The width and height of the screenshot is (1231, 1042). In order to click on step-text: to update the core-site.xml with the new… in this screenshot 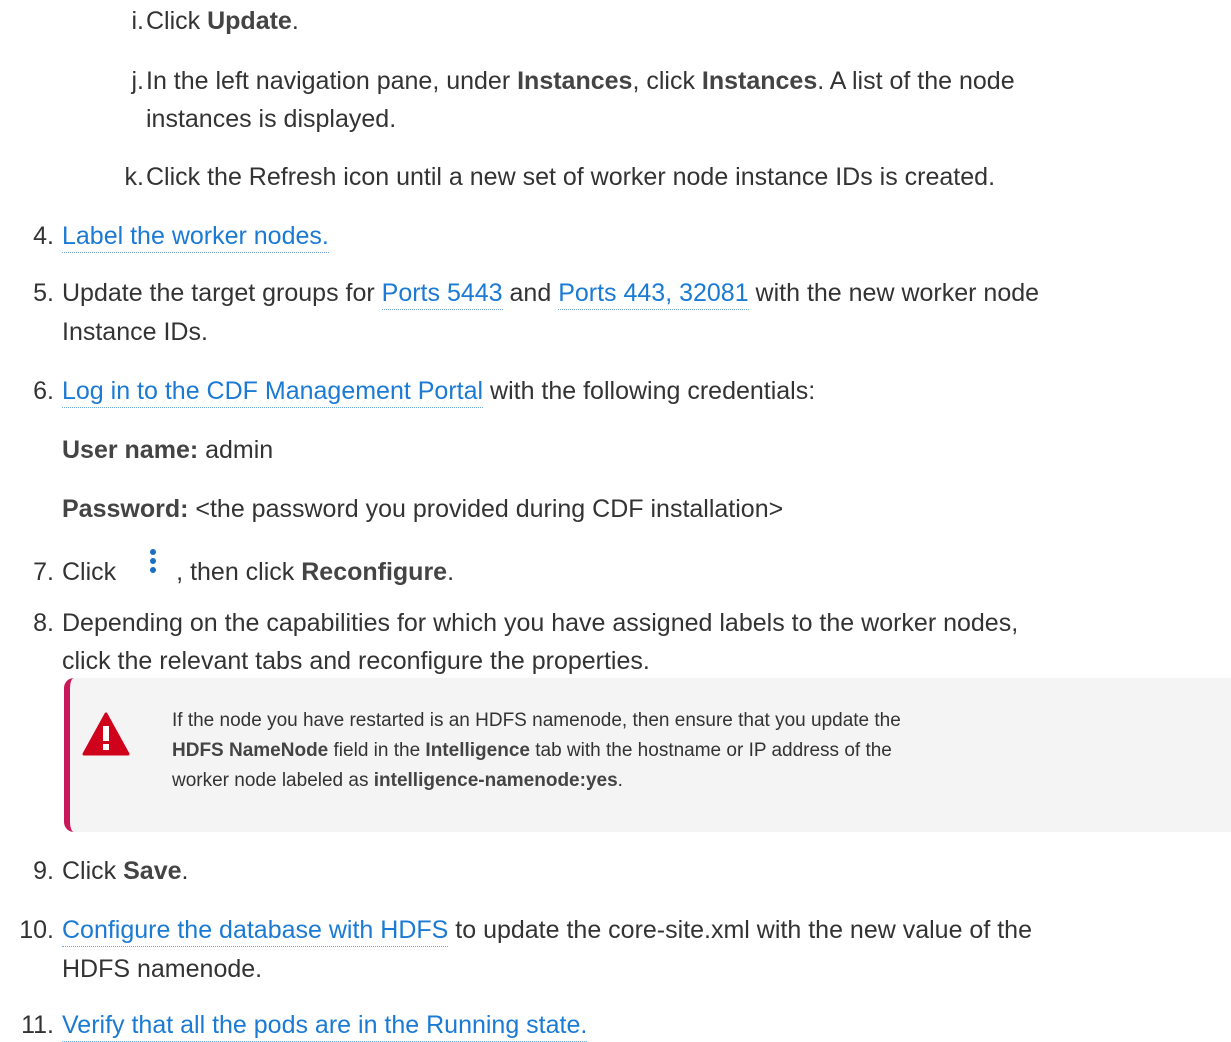, I will do `click(740, 930)`.